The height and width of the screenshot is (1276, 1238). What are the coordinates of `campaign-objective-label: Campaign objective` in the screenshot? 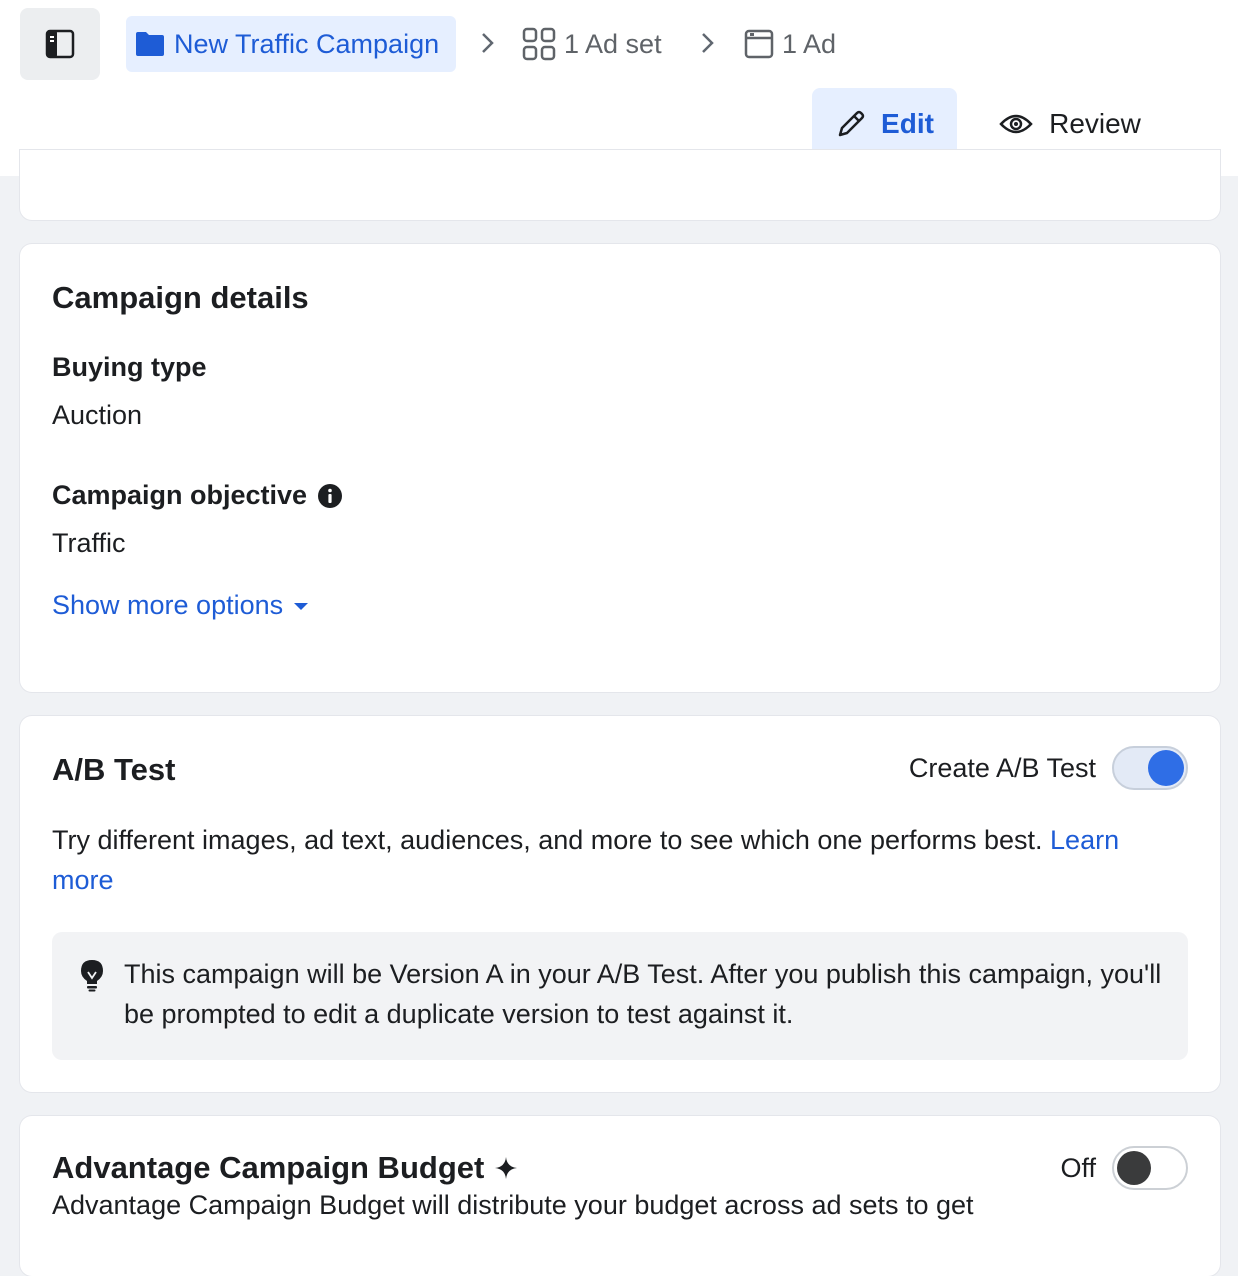 It's located at (180, 495).